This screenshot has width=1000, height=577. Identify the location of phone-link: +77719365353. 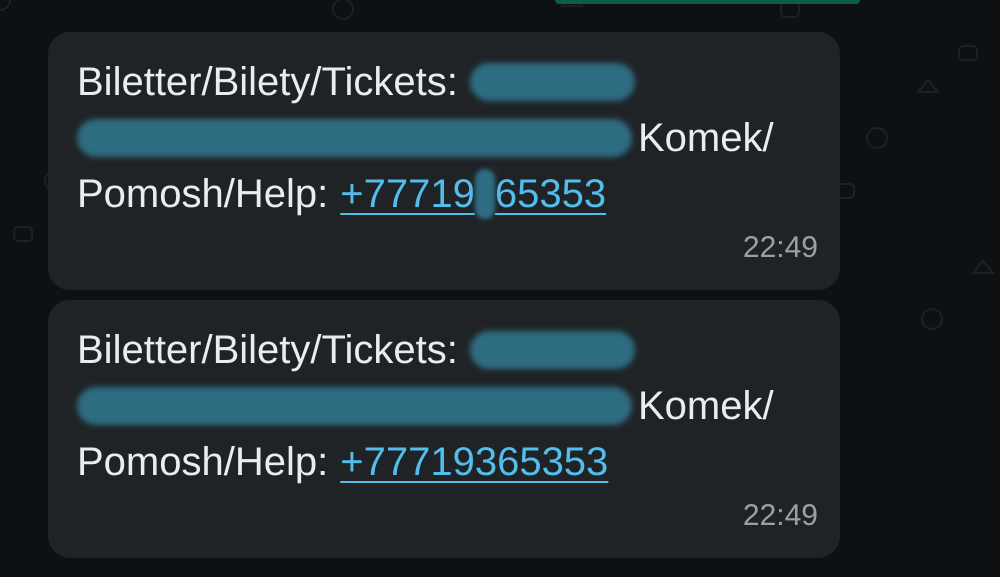
(474, 462).